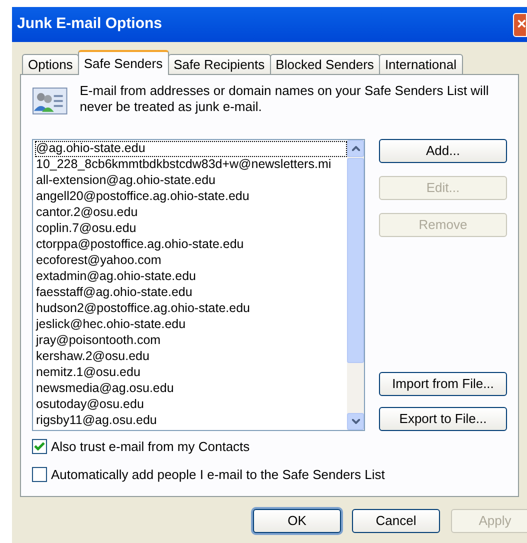 The image size is (527, 543). I want to click on checkbox-label: Also trust e-mail from my Contacts, so click(150, 447).